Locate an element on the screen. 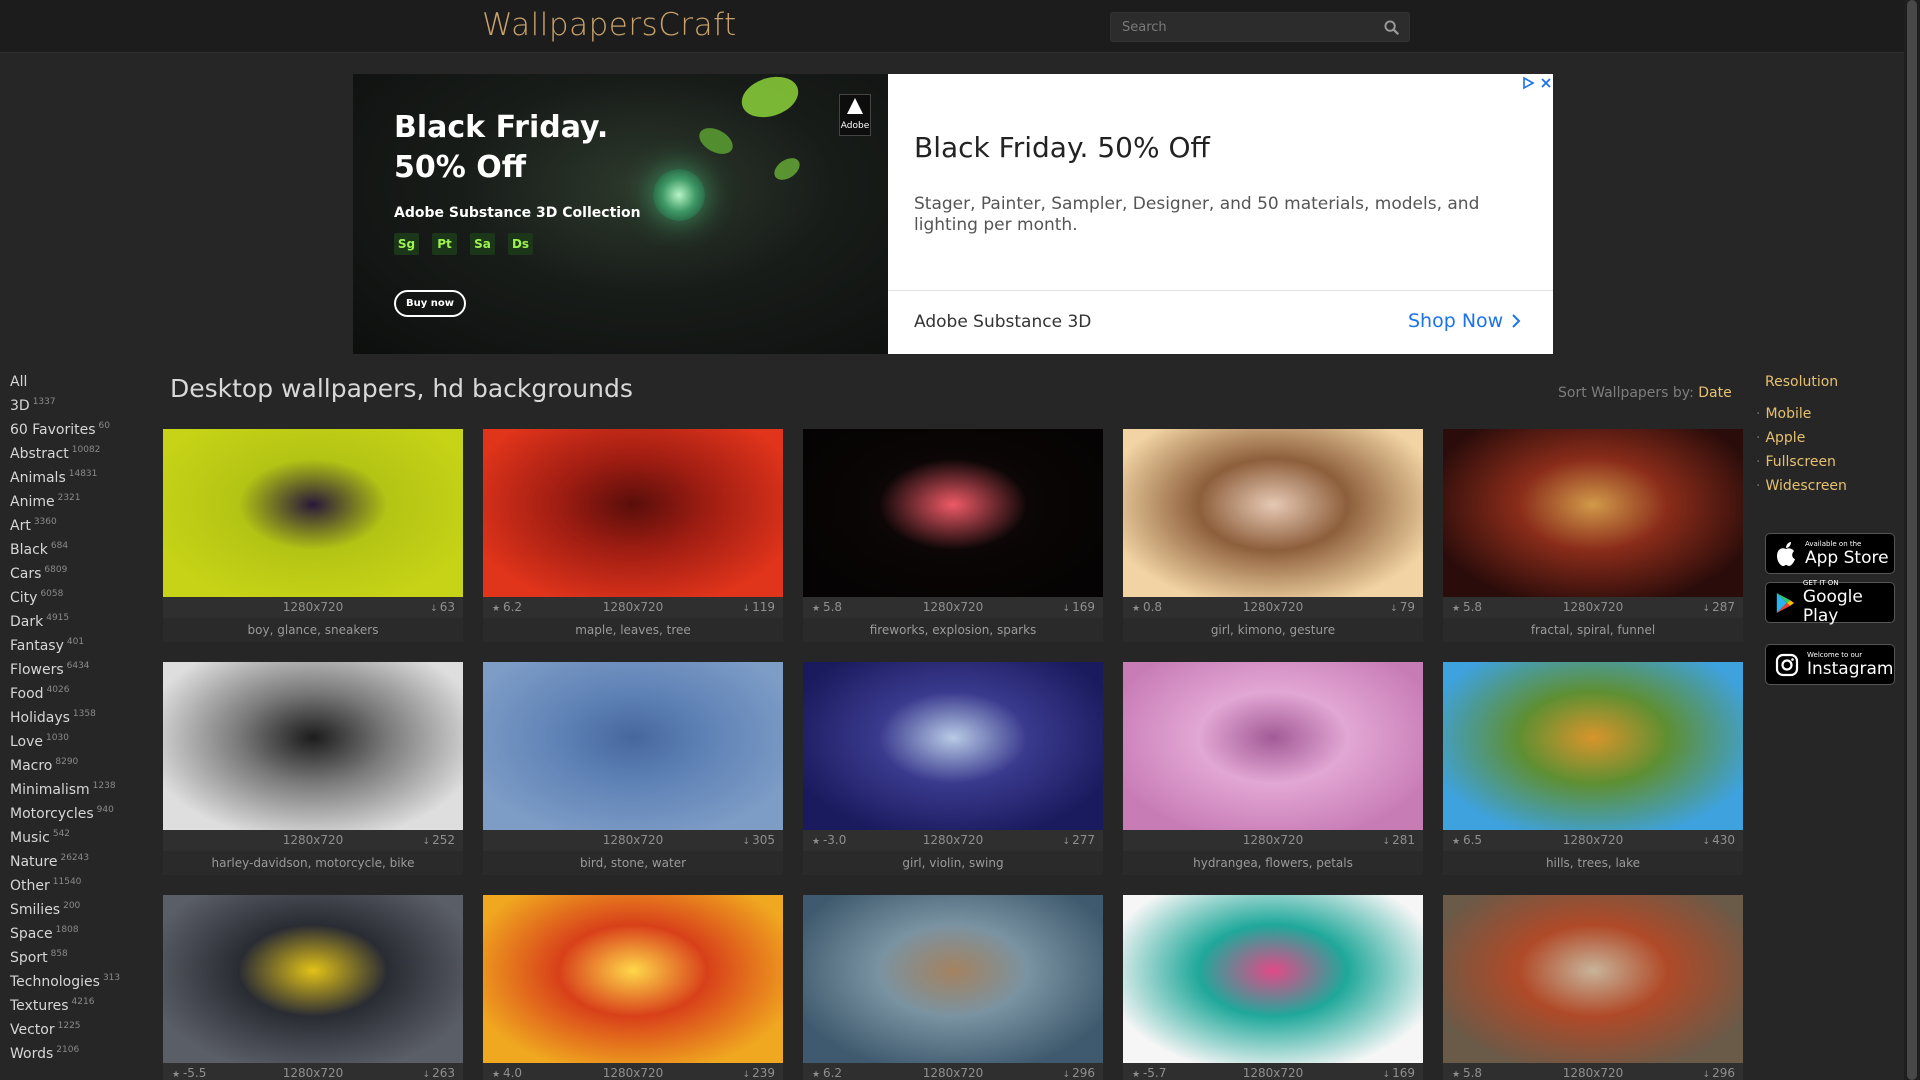  wallpaper-card: 1280x720 ↓ 305 bird, stone, water is located at coordinates (633, 768).